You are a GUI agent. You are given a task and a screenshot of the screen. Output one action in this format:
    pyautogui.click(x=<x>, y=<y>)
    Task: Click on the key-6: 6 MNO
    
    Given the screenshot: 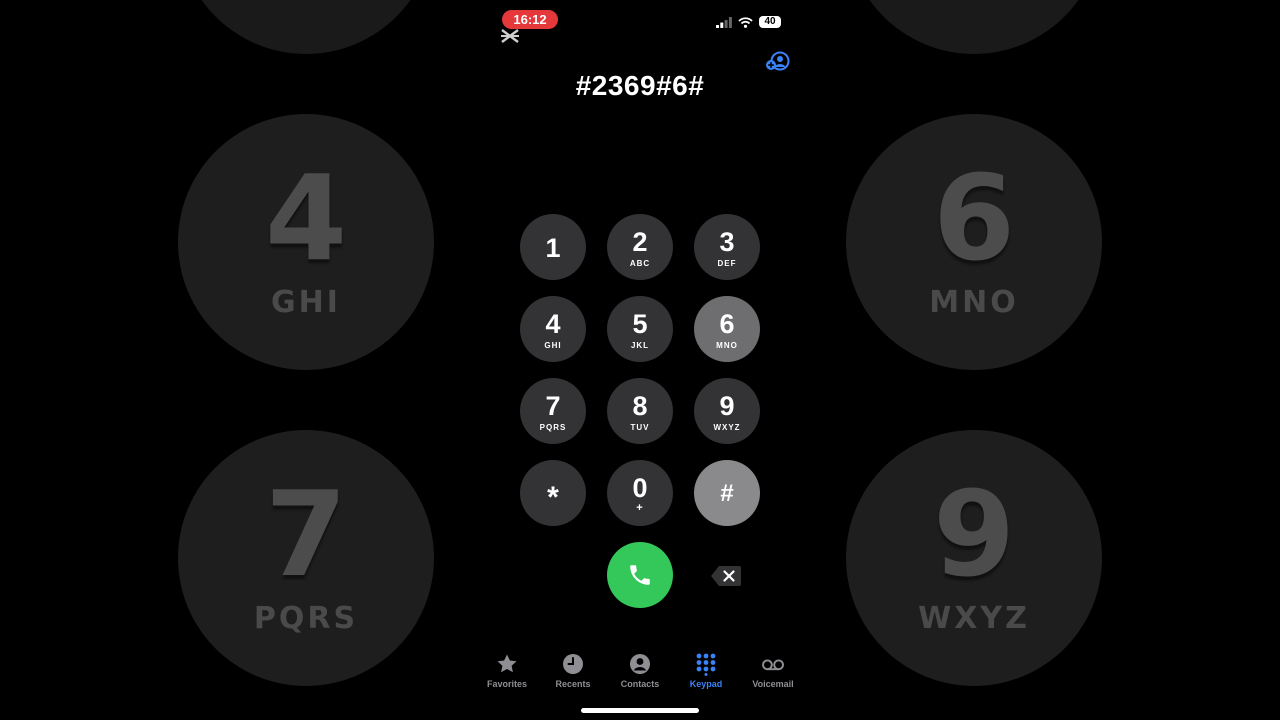 What is the action you would take?
    pyautogui.click(x=727, y=329)
    